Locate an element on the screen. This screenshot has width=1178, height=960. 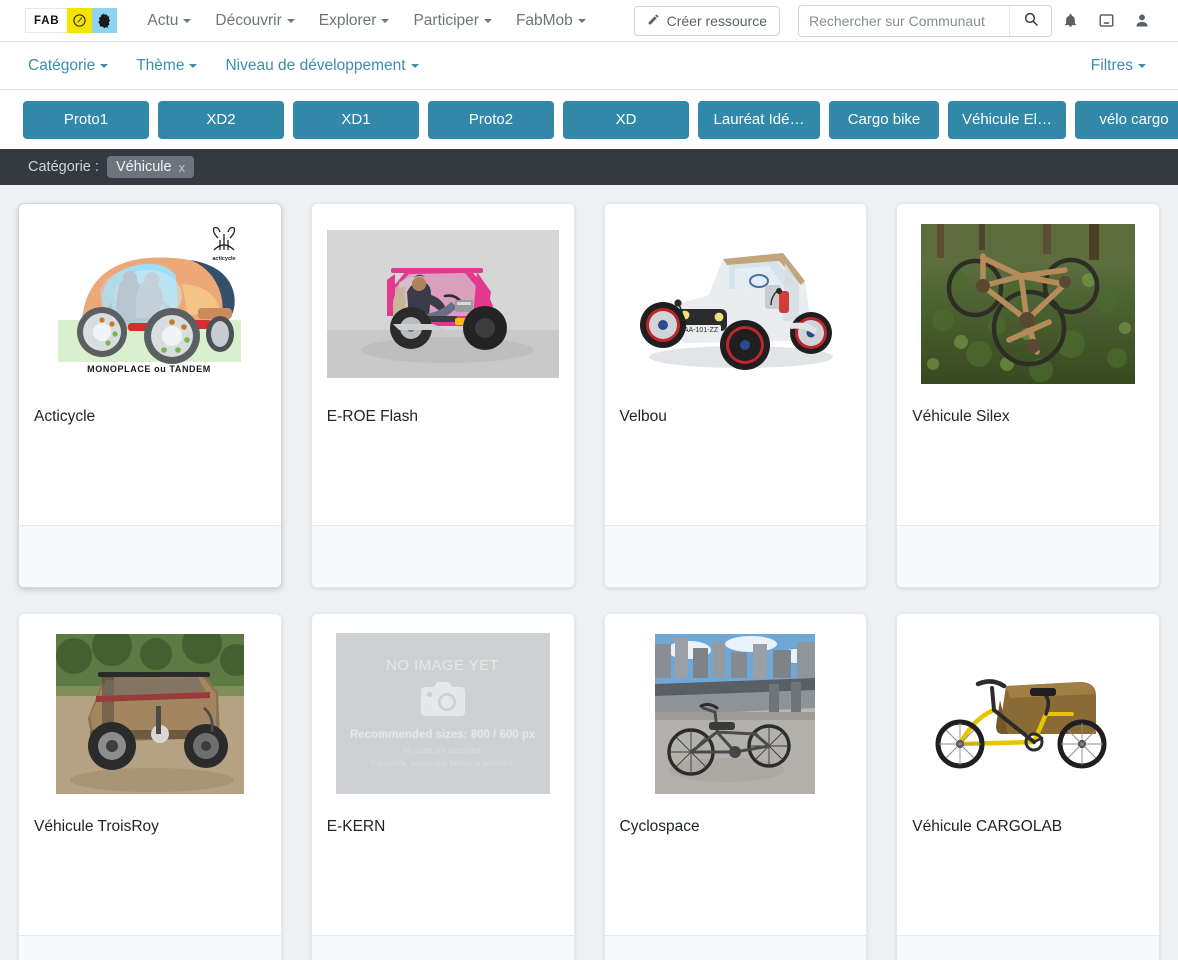
filter-filtres: Filtres is located at coordinates (1118, 66).